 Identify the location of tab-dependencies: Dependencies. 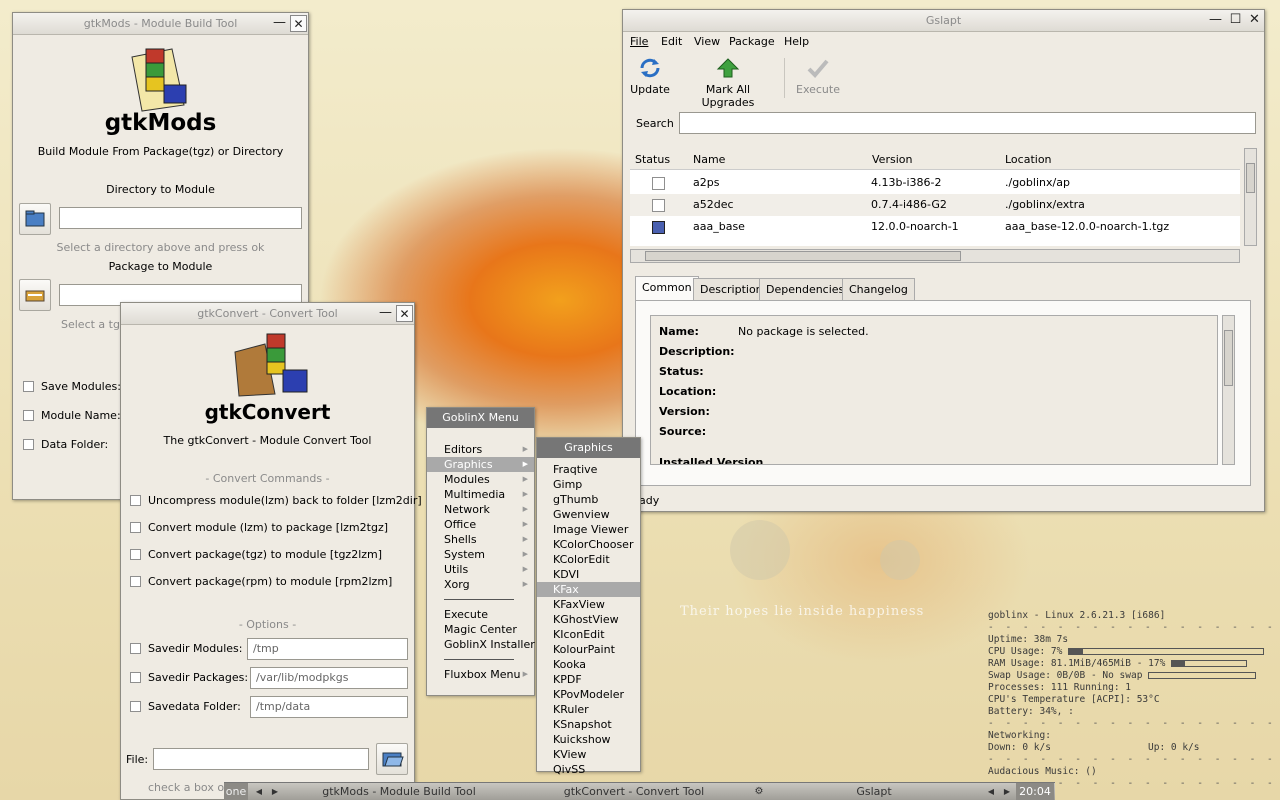
(805, 289).